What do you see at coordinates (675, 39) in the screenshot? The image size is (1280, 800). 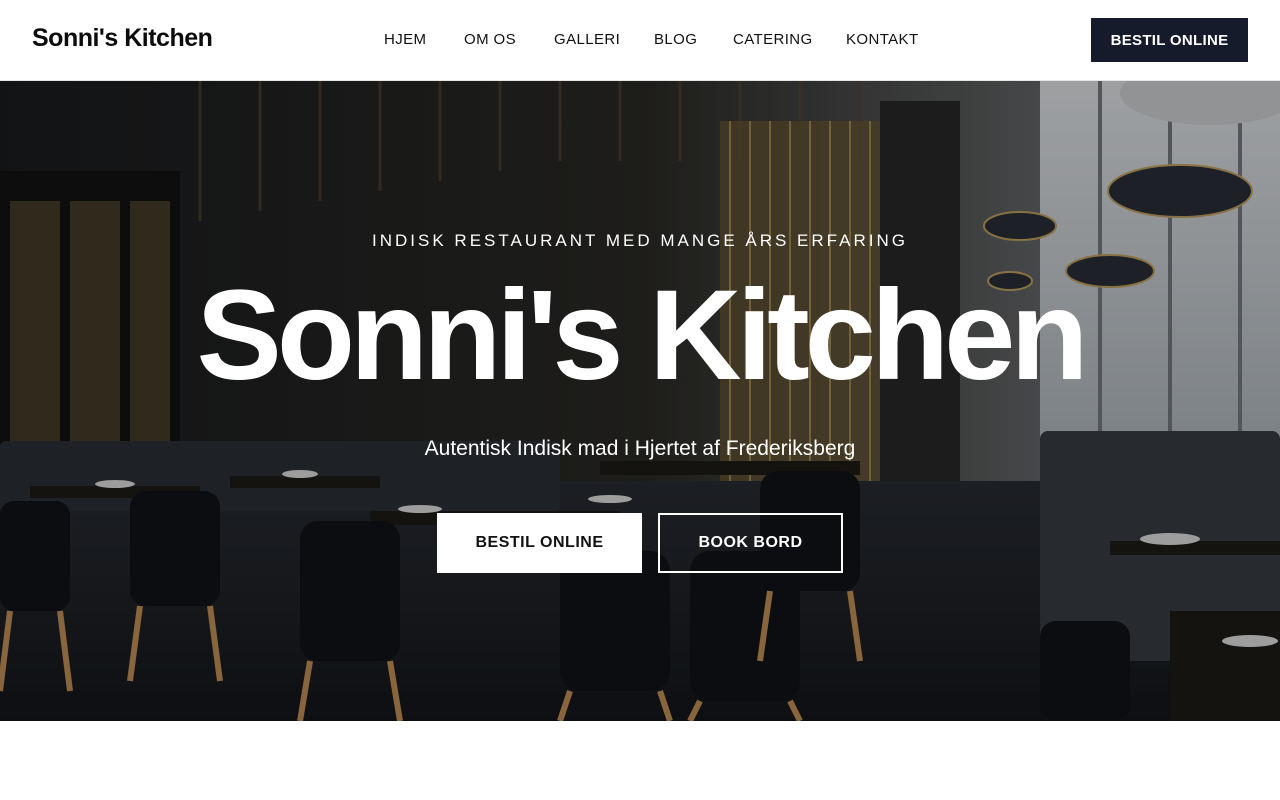 I see `nav-link-blog: BLOG` at bounding box center [675, 39].